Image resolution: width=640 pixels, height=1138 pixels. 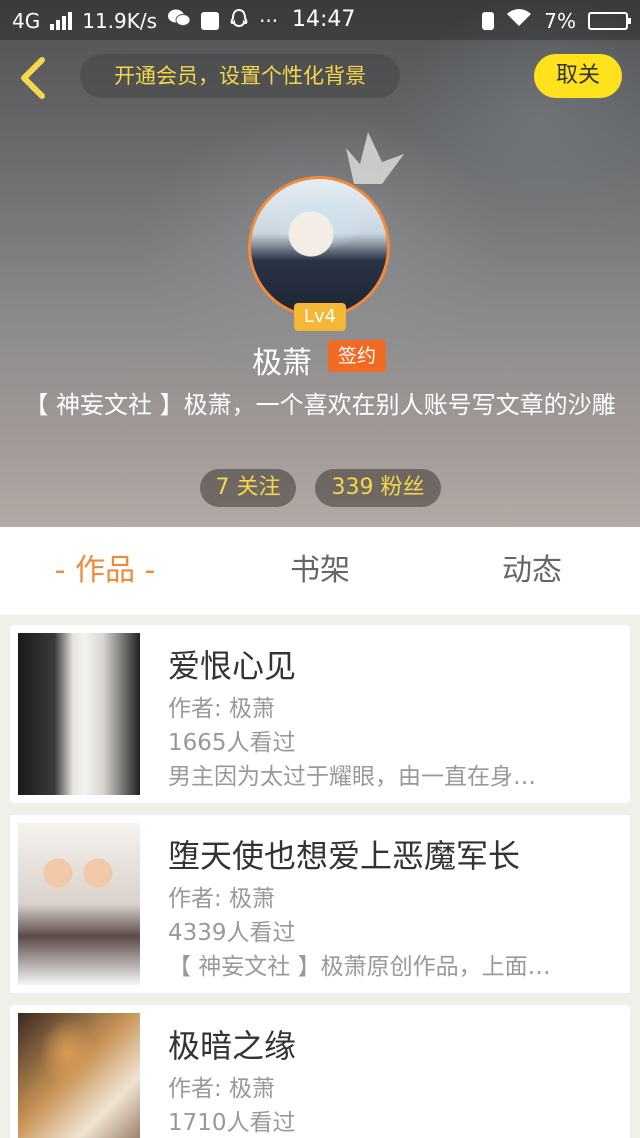 I want to click on followers-count: 339 粉丝, so click(x=378, y=488).